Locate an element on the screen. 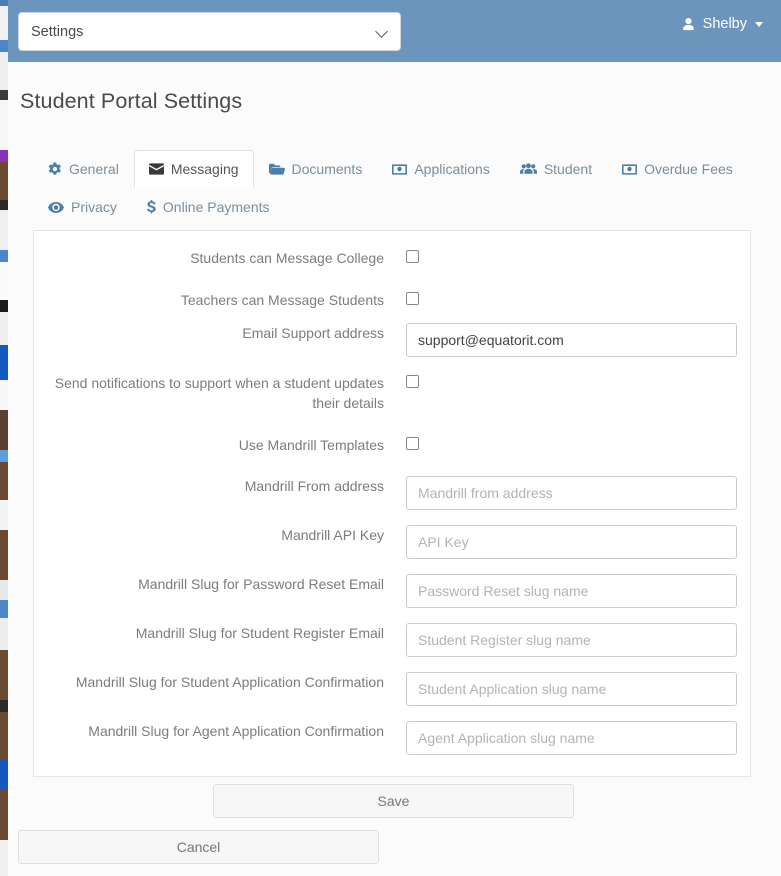 The image size is (781, 876). tab-label: General is located at coordinates (94, 169).